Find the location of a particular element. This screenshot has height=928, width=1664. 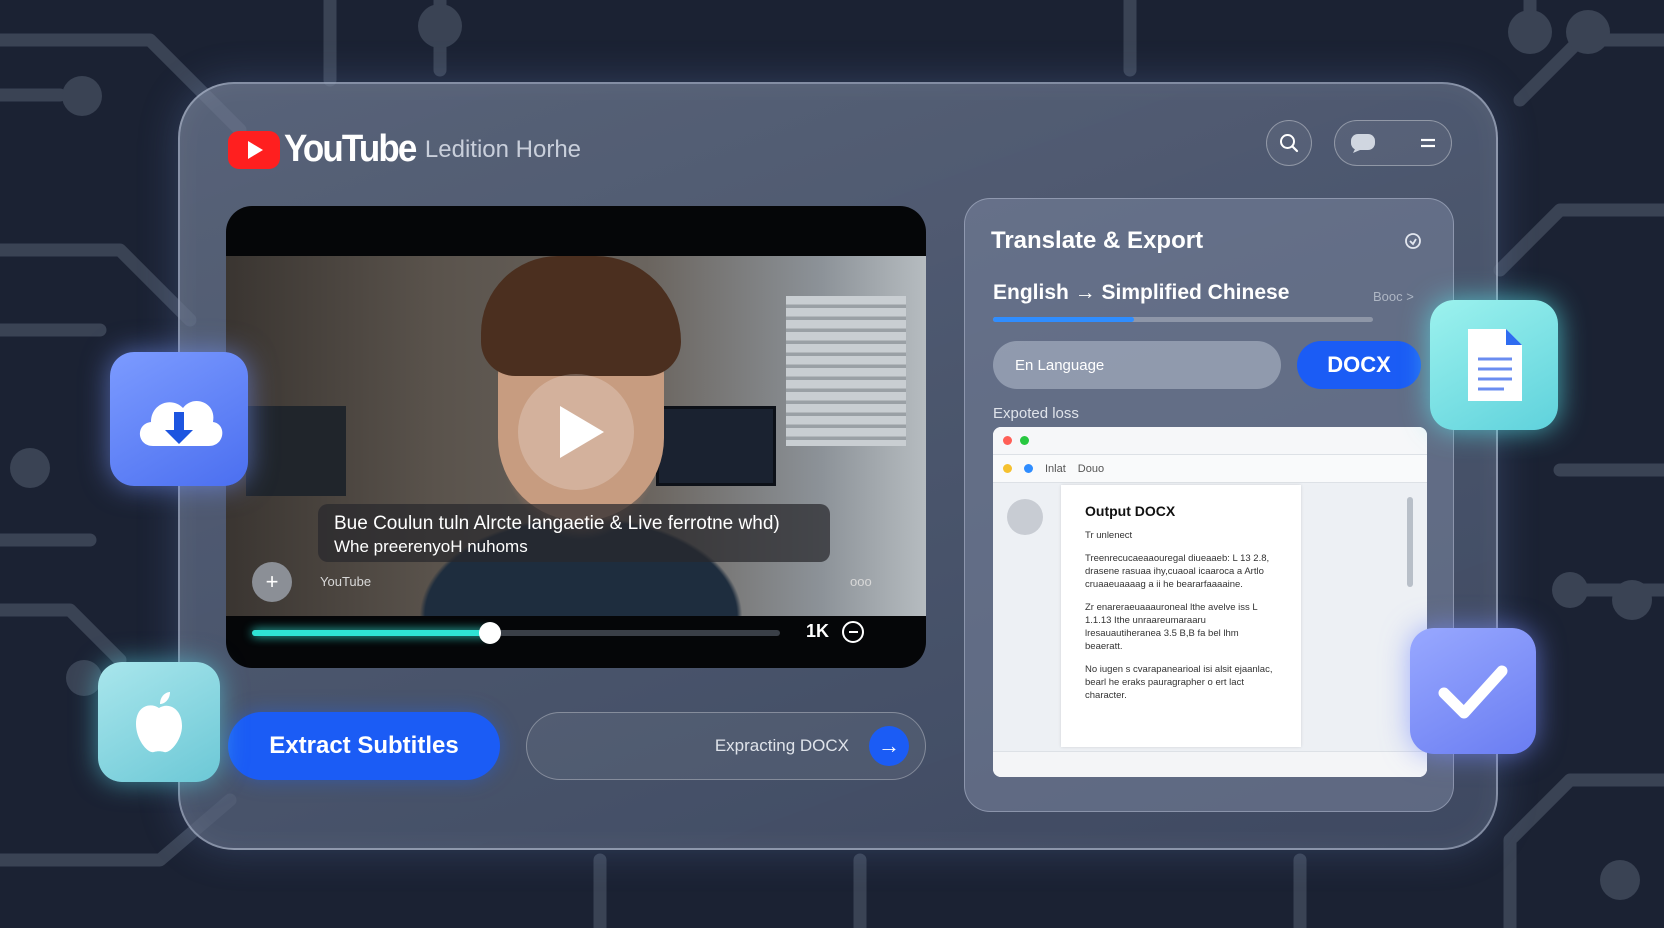

preview-statusbar is located at coordinates (1210, 764).